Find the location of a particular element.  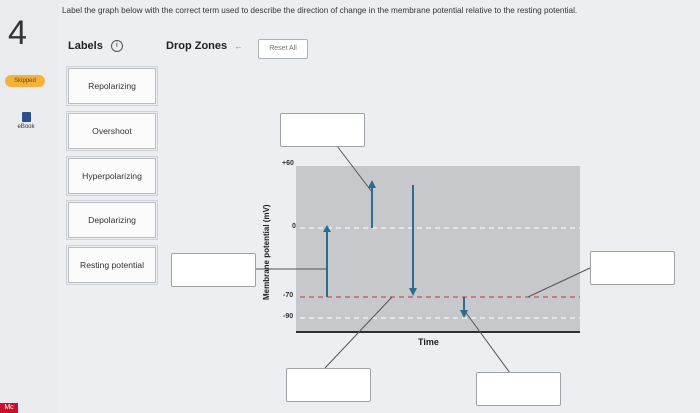

arrow-head-repolarizing is located at coordinates (413, 292).